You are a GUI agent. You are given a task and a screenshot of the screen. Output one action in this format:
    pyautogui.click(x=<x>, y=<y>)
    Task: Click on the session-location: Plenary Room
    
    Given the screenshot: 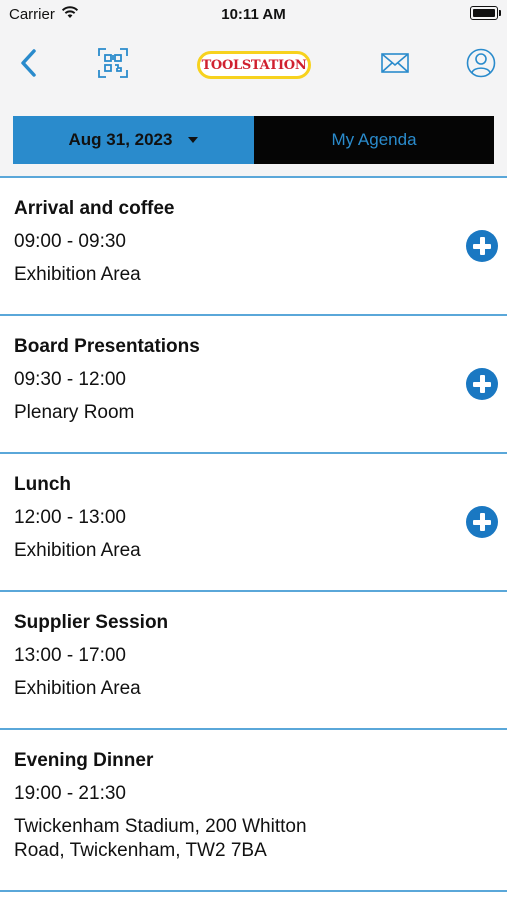 What is the action you would take?
    pyautogui.click(x=74, y=412)
    